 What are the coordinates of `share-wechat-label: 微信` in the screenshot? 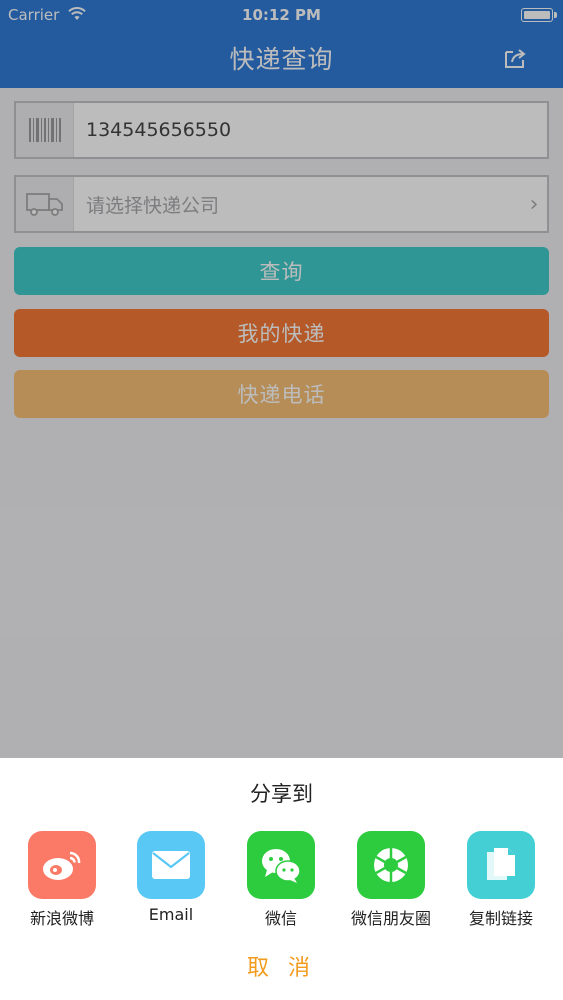 It's located at (280, 918).